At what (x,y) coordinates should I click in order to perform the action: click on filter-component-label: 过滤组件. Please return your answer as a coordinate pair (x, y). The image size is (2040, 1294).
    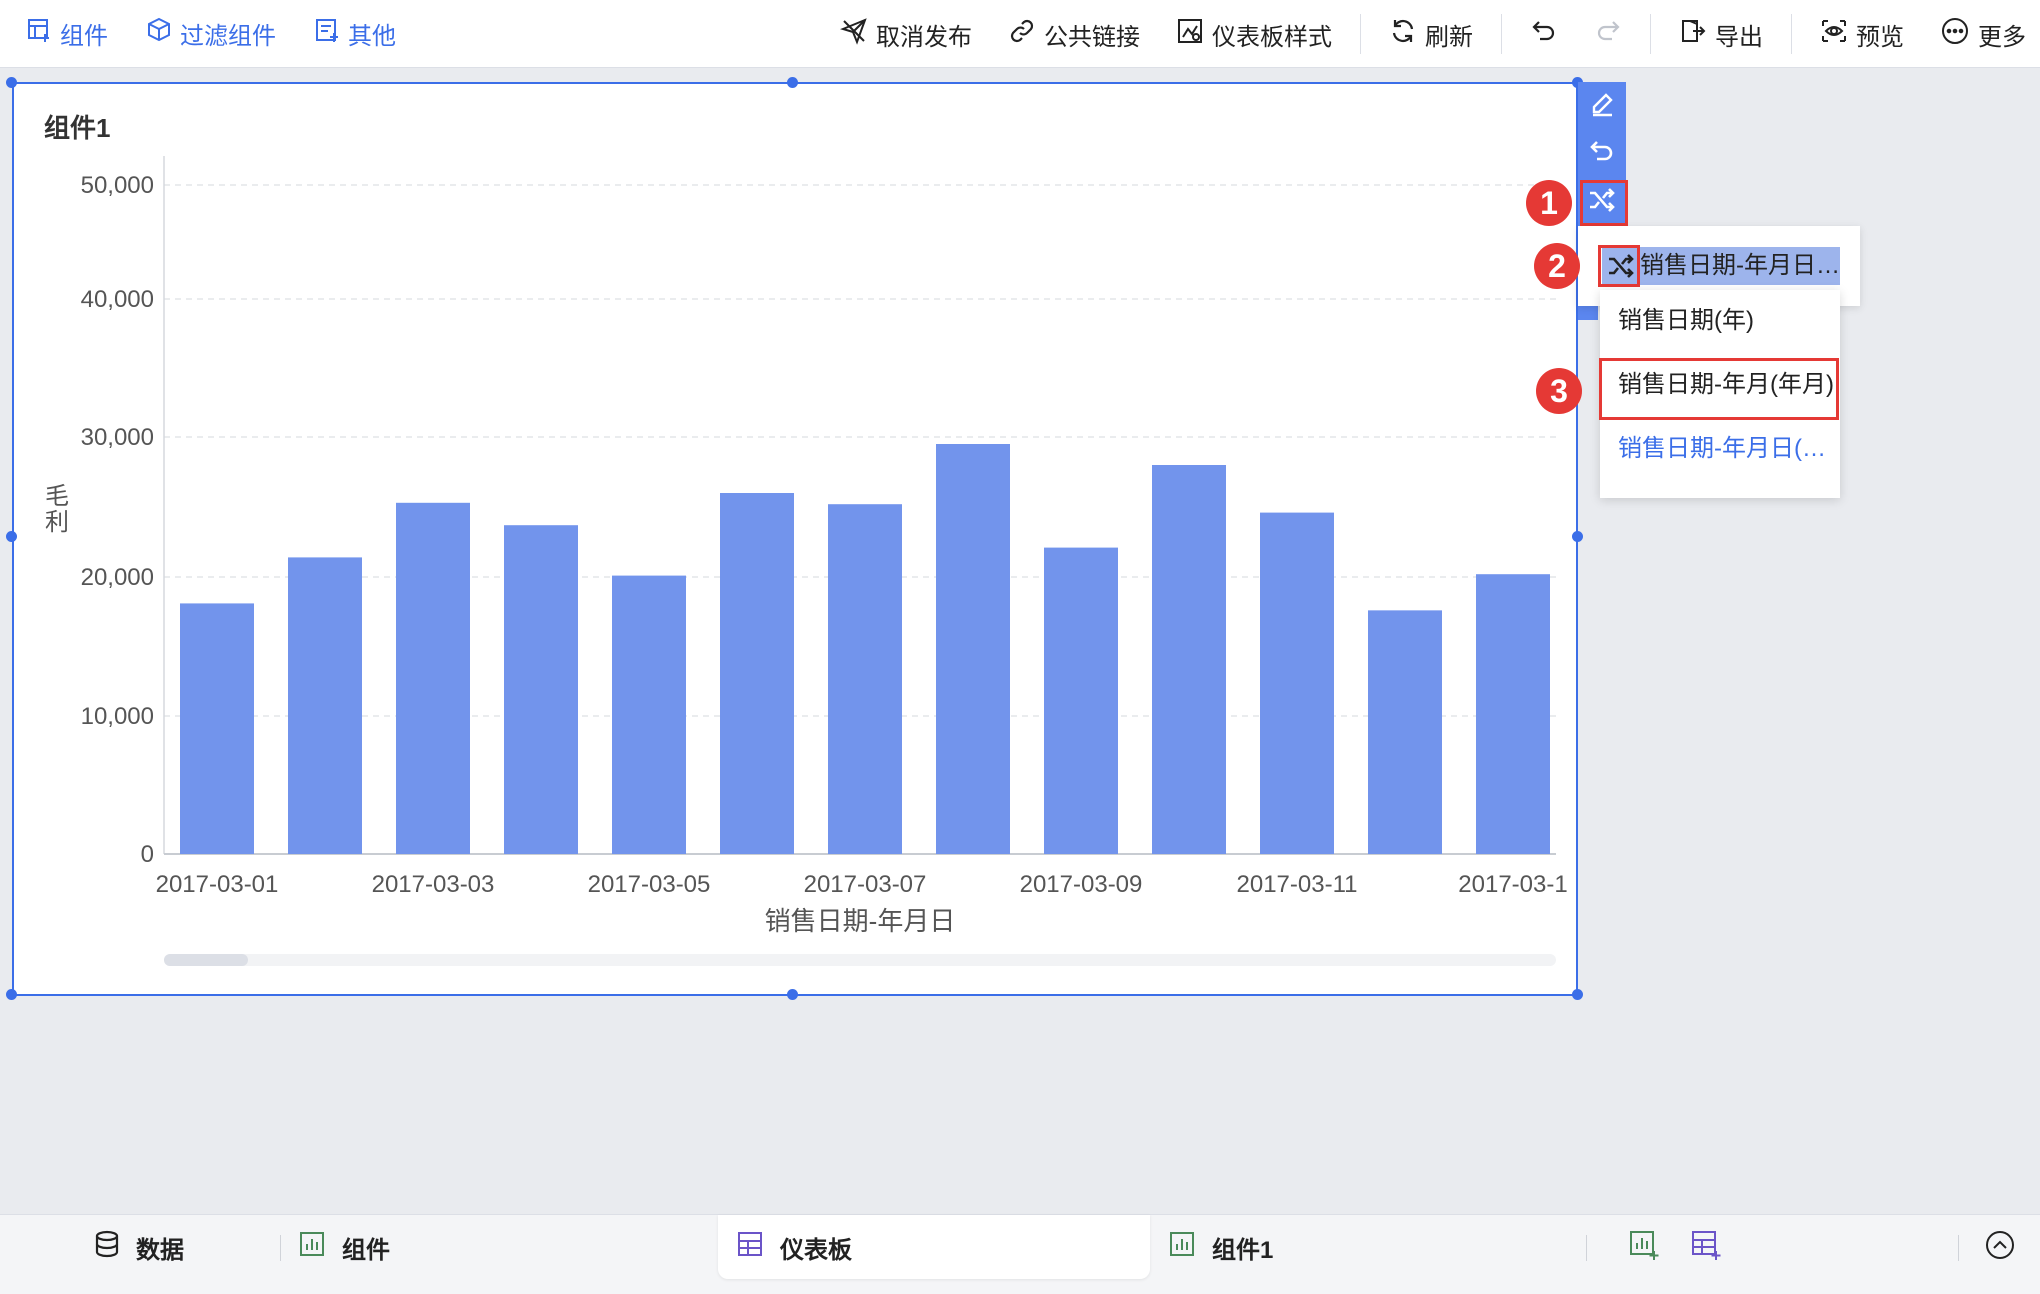
    Looking at the image, I should click on (228, 36).